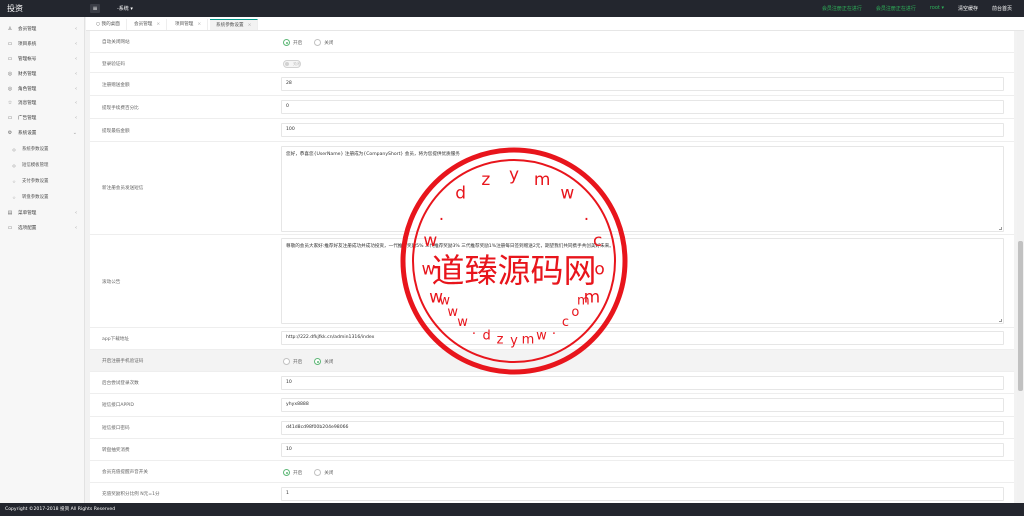 The image size is (1024, 516). Describe the element at coordinates (292, 64) in the screenshot. I see `login-captcha-switch: 关闭` at that location.